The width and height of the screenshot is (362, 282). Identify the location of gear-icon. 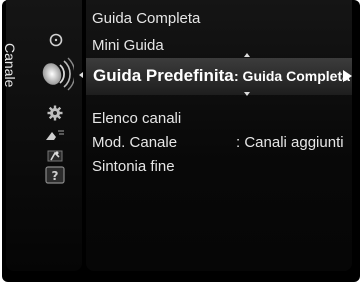
(55, 113).